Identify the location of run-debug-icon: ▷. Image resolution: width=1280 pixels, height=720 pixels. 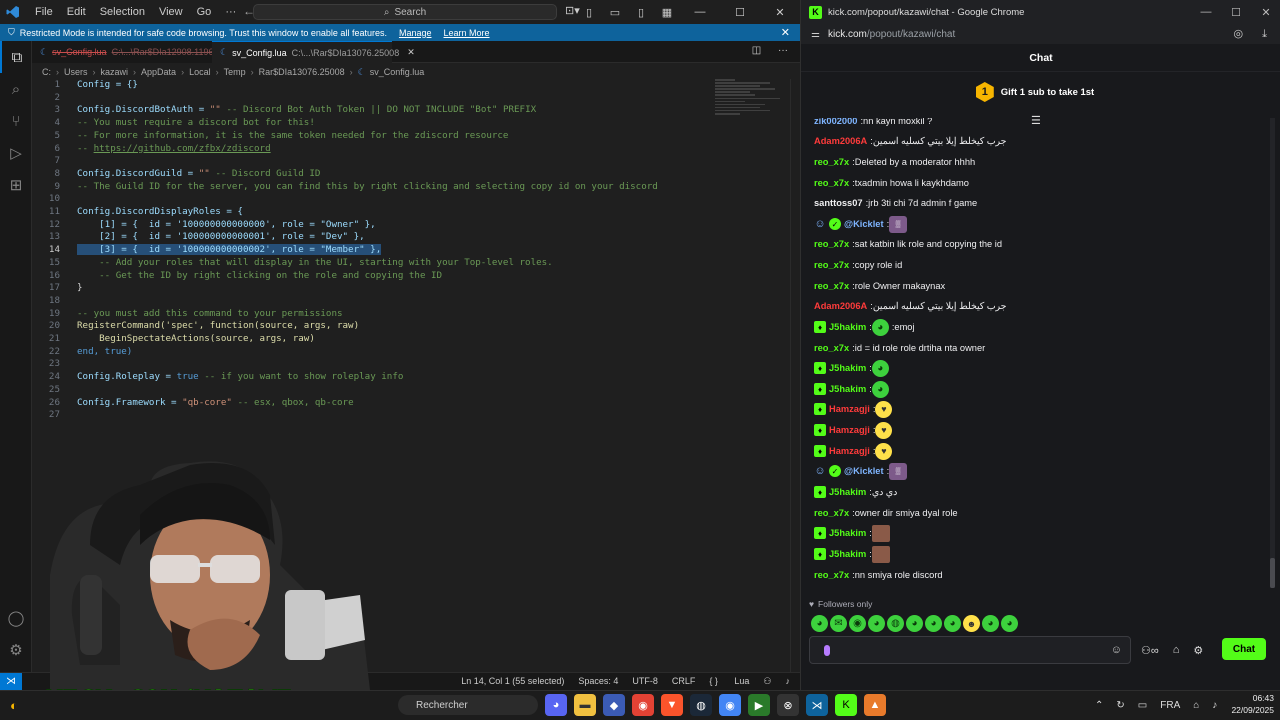
(16, 153).